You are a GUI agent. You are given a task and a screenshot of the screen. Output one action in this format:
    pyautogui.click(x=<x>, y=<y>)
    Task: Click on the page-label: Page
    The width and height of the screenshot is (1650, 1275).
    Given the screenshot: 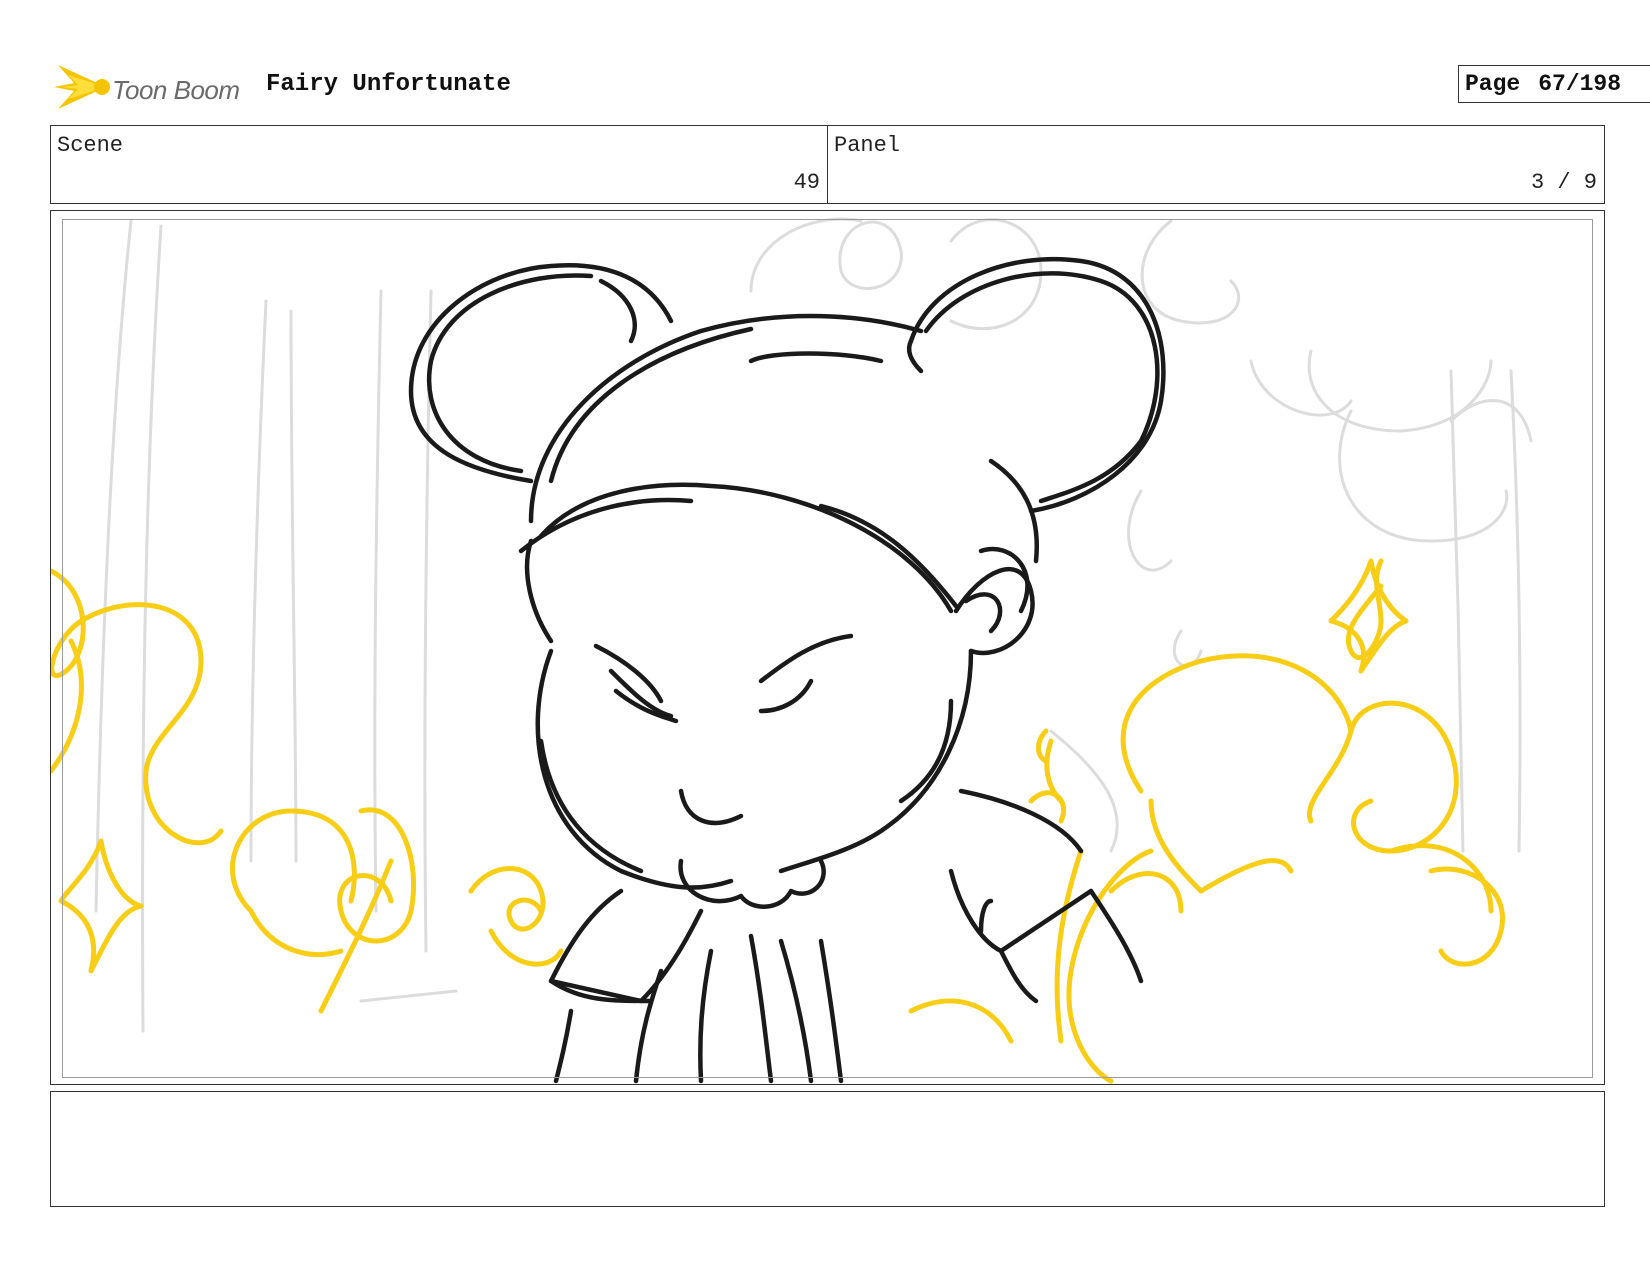 What is the action you would take?
    pyautogui.click(x=1493, y=84)
    